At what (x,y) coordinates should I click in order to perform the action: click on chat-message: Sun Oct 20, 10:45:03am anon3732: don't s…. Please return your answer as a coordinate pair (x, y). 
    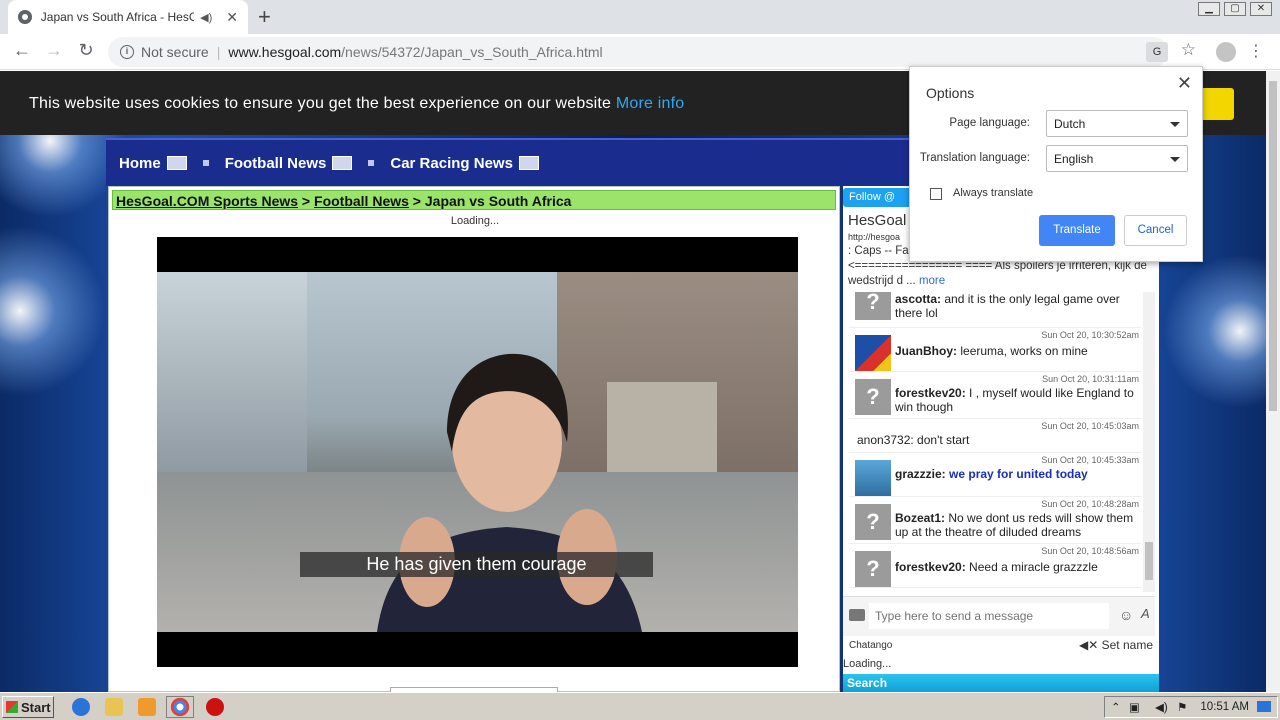
    Looking at the image, I should click on (995, 436).